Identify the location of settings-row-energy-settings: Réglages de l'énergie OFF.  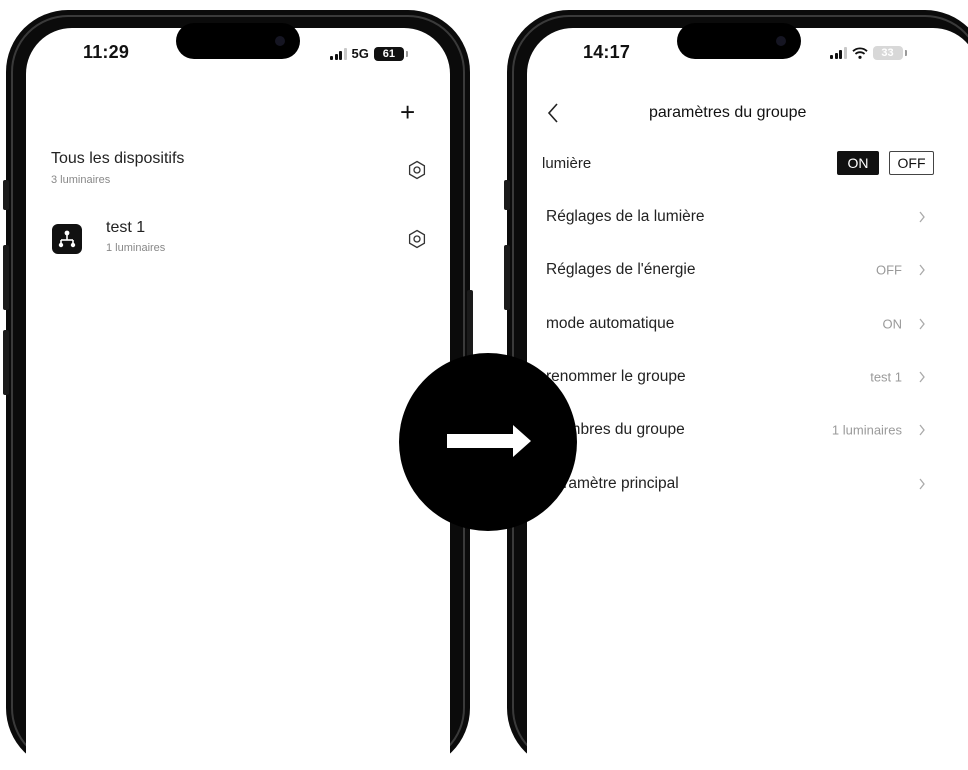
(735, 269).